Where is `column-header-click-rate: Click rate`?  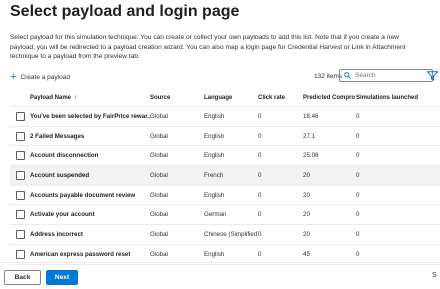 column-header-click-rate: Click rate is located at coordinates (280, 98).